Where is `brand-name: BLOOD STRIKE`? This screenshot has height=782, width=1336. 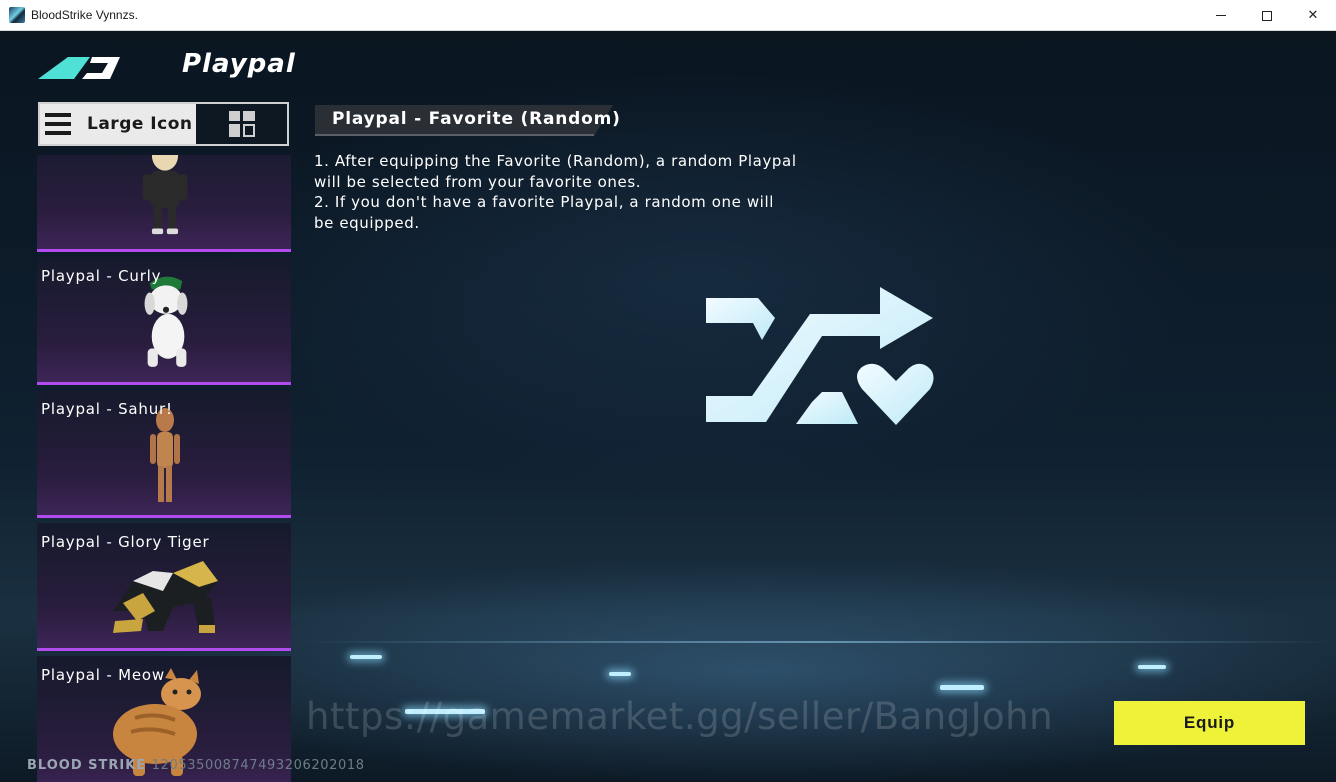 brand-name: BLOOD STRIKE is located at coordinates (87, 765).